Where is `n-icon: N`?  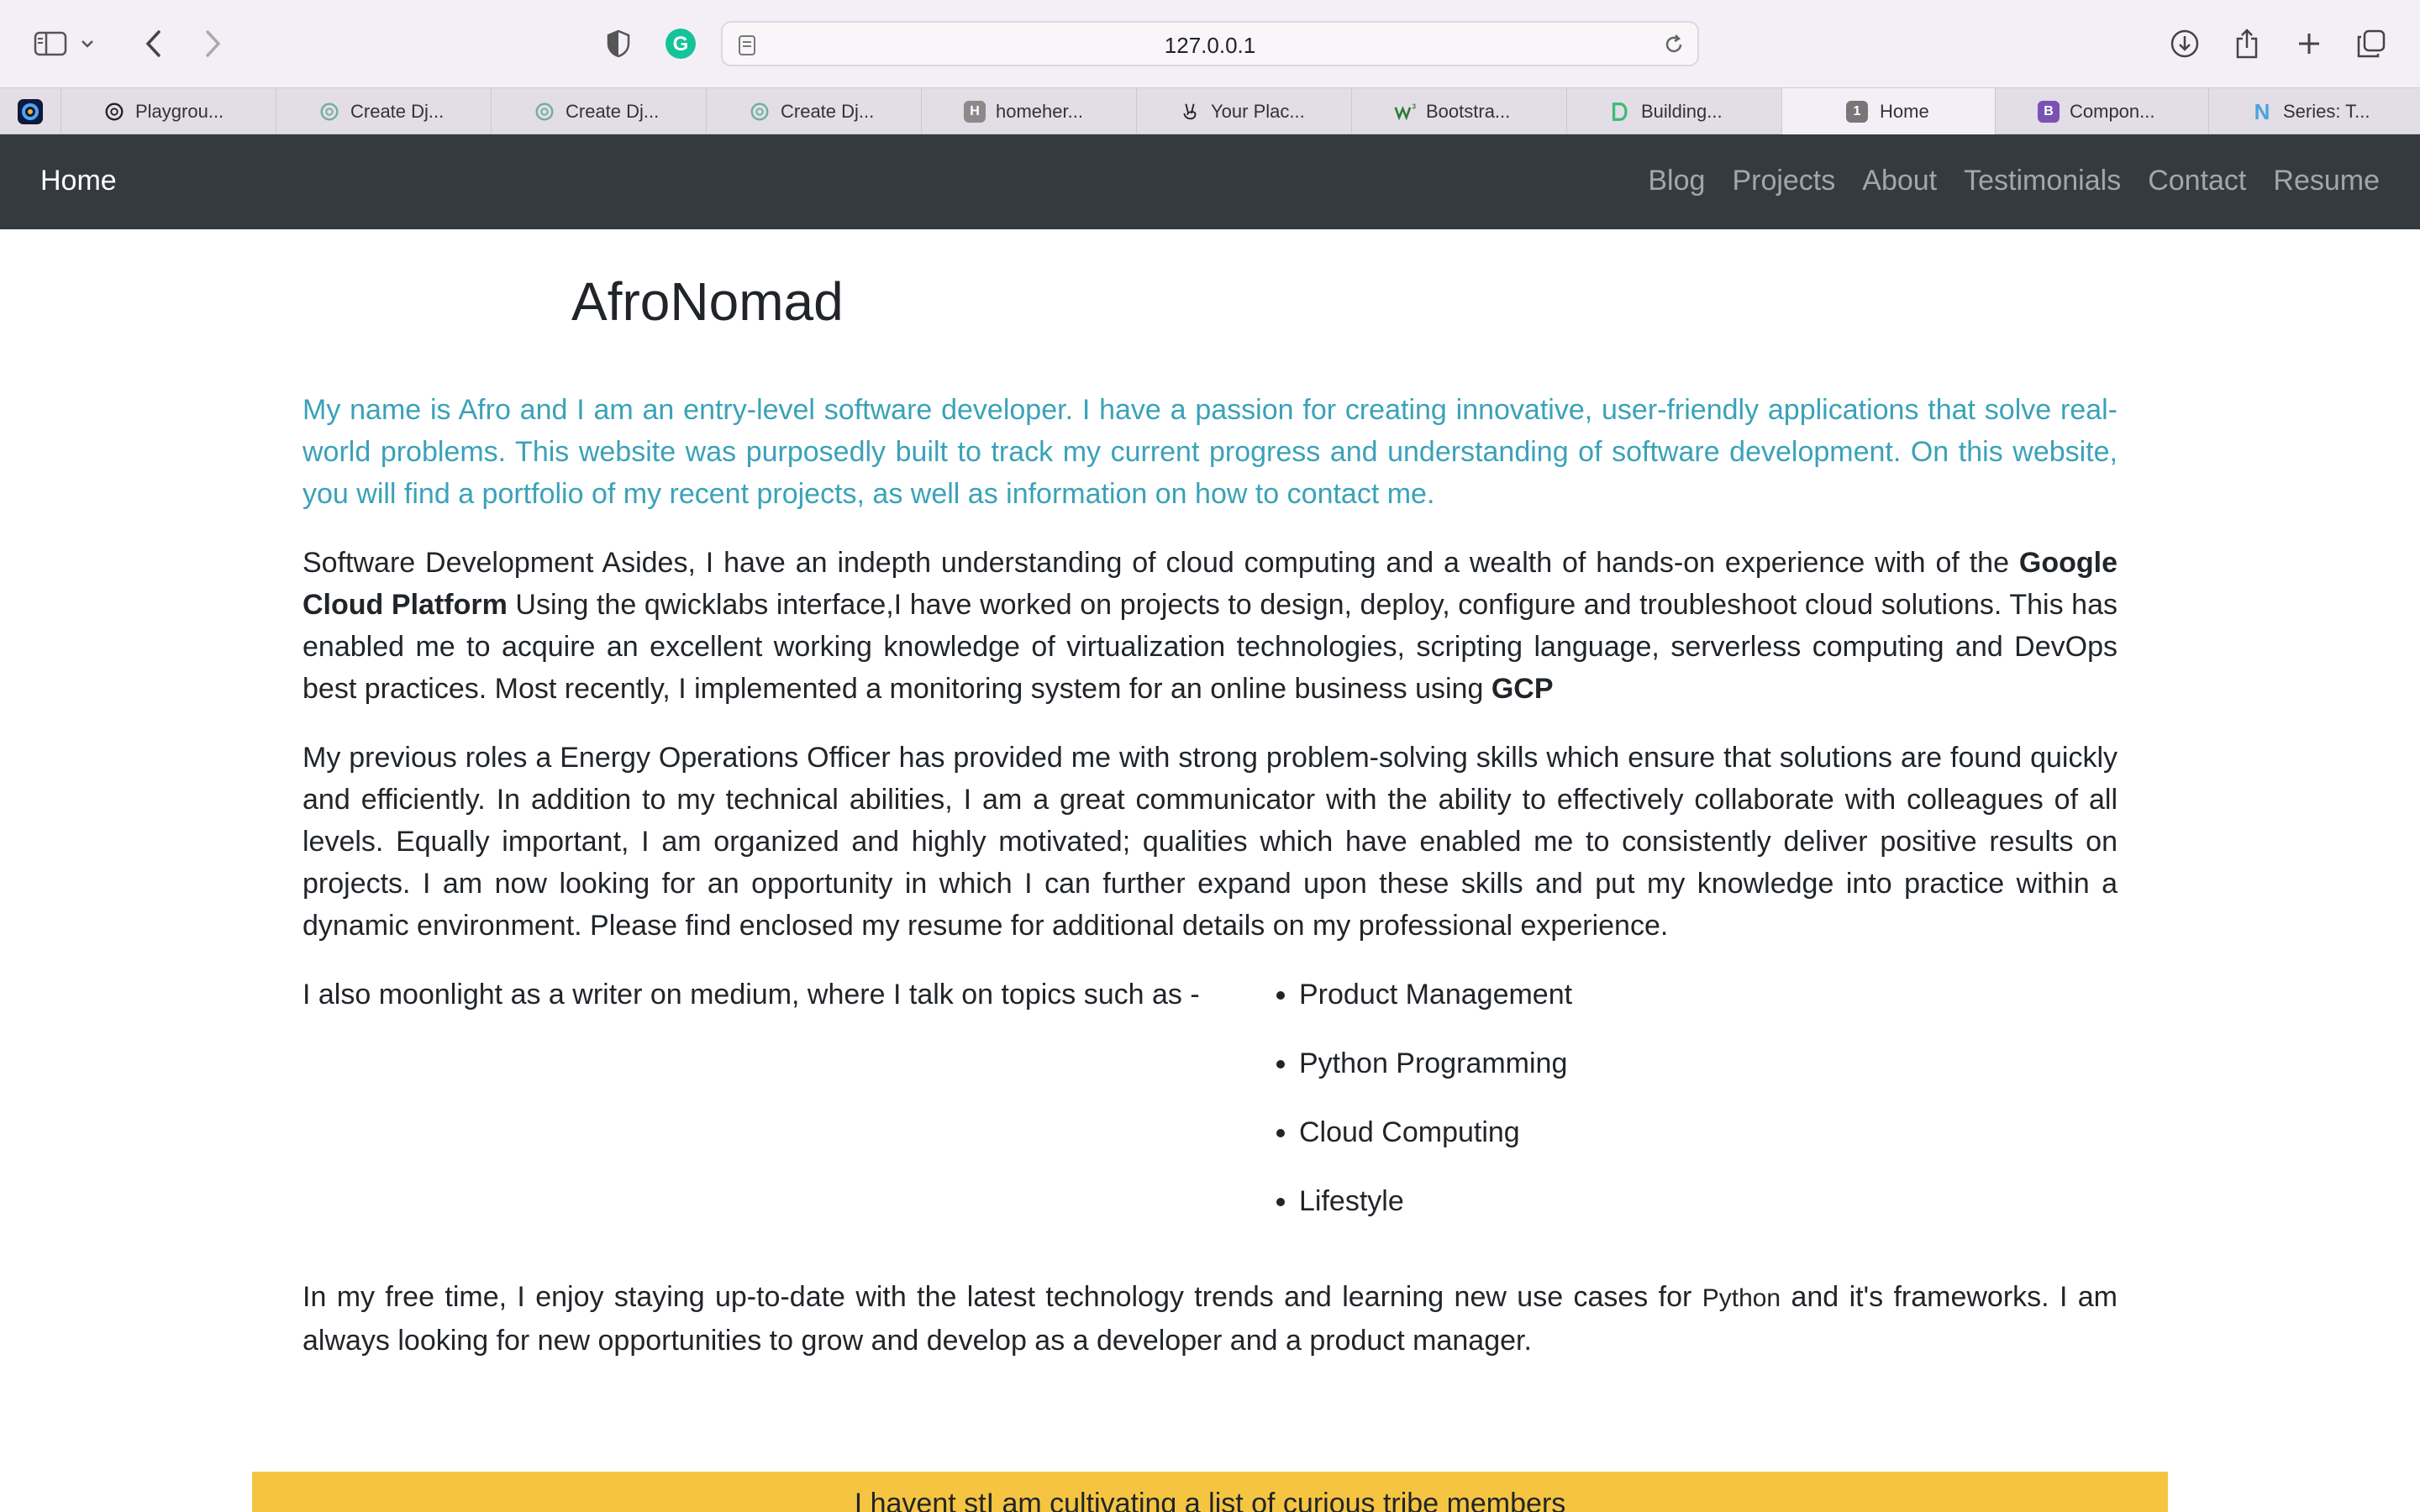
n-icon: N is located at coordinates (2262, 111).